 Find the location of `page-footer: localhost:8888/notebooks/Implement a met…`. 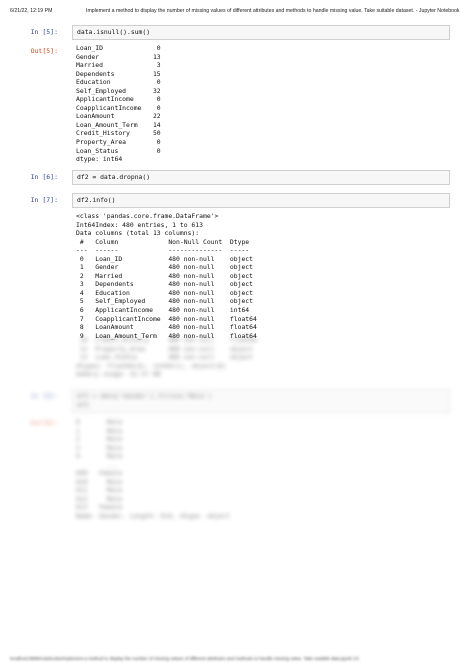

page-footer: localhost:8888/notebooks/Implement a met… is located at coordinates (185, 658).